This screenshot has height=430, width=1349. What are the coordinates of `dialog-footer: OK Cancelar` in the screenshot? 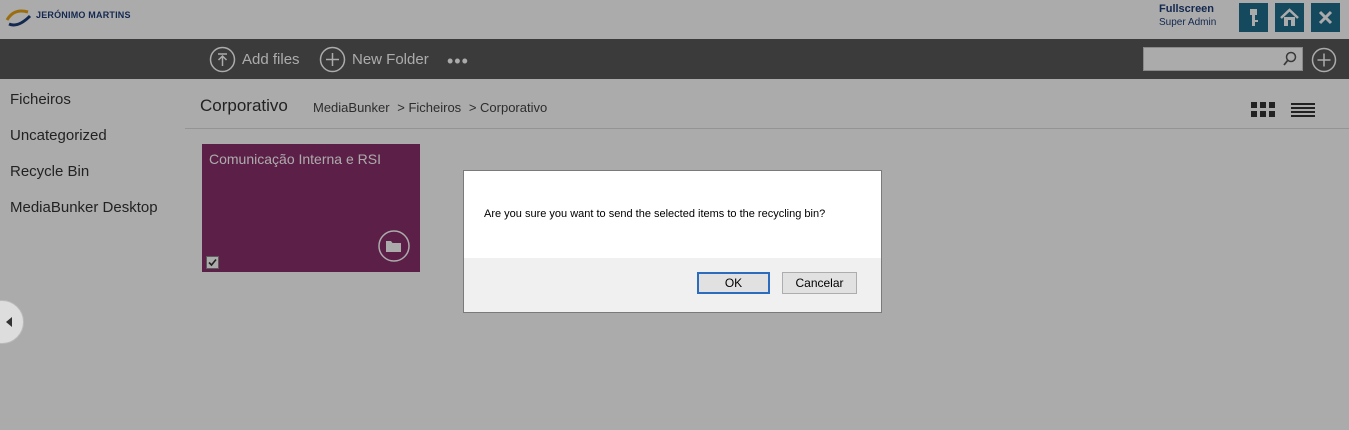 It's located at (672, 285).